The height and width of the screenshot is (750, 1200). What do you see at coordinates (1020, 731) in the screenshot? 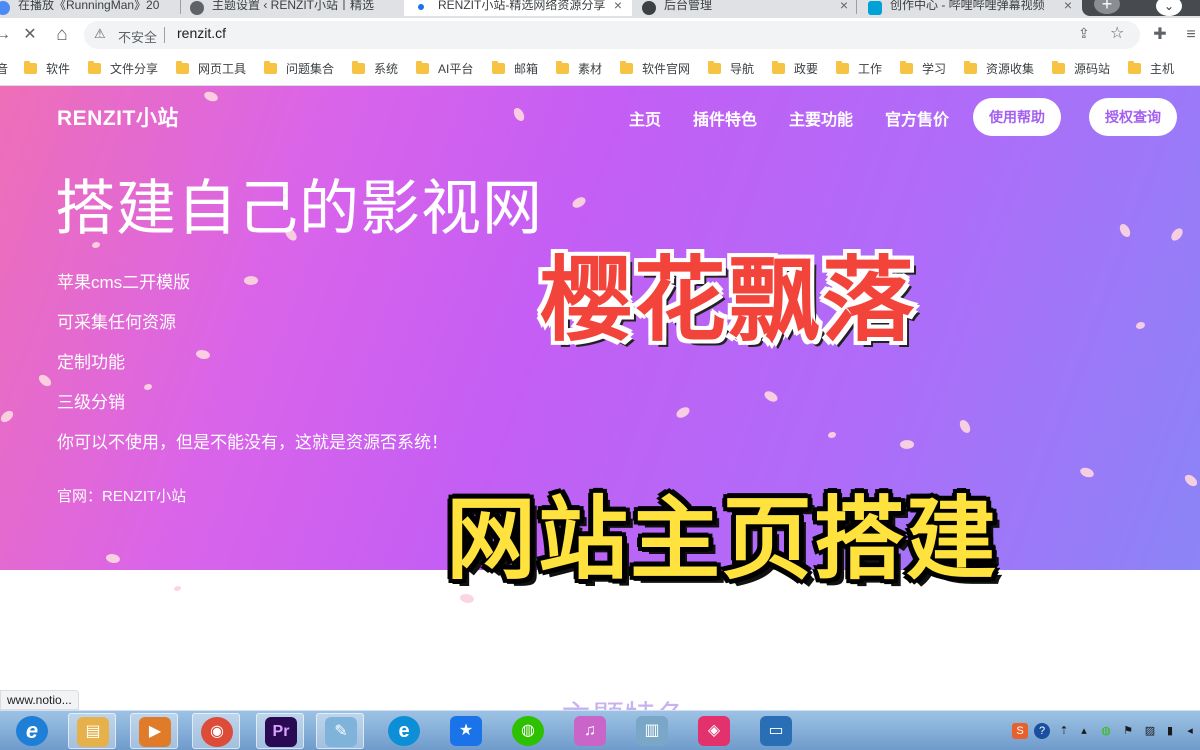
I see `input-method-icon: S` at bounding box center [1020, 731].